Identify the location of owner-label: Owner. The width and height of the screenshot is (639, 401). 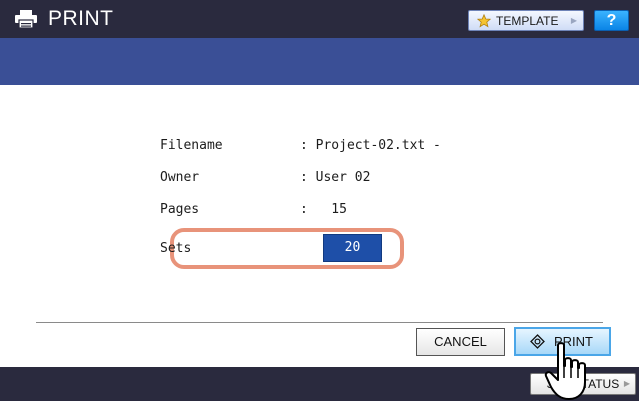
(180, 177).